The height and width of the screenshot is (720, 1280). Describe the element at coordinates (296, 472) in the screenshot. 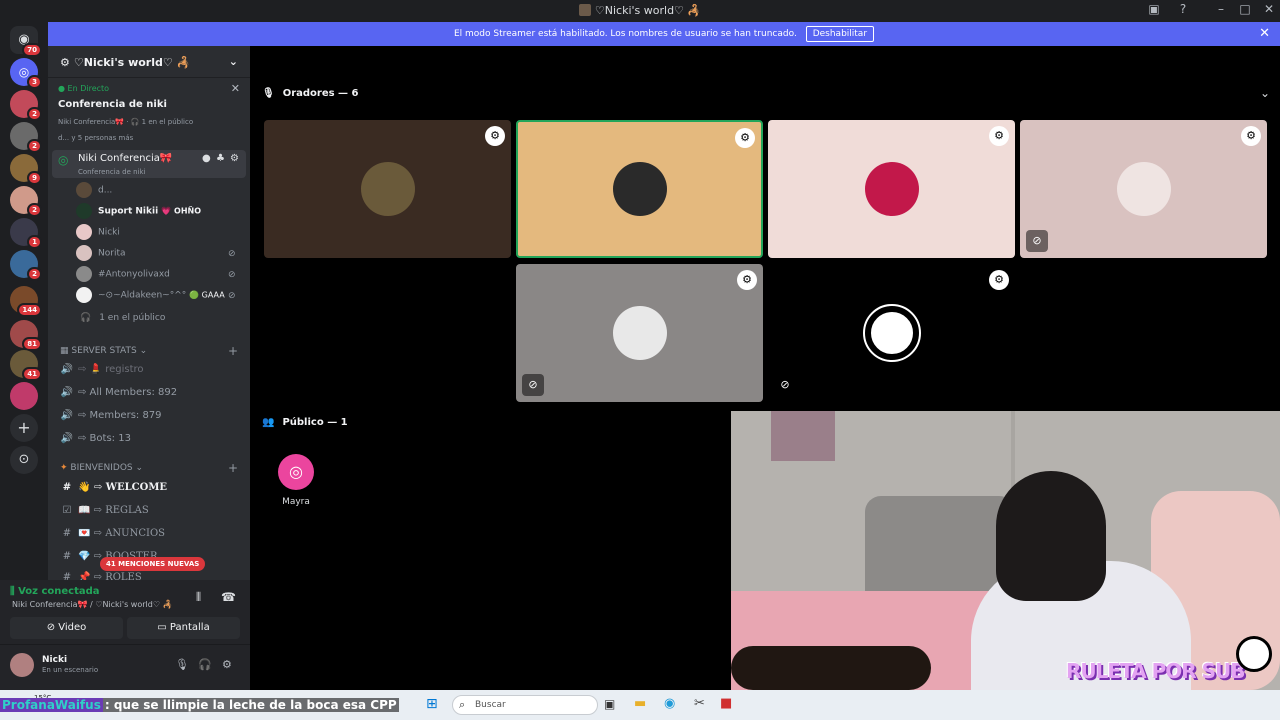

I see `discord-avatar-icon: ◎` at that location.